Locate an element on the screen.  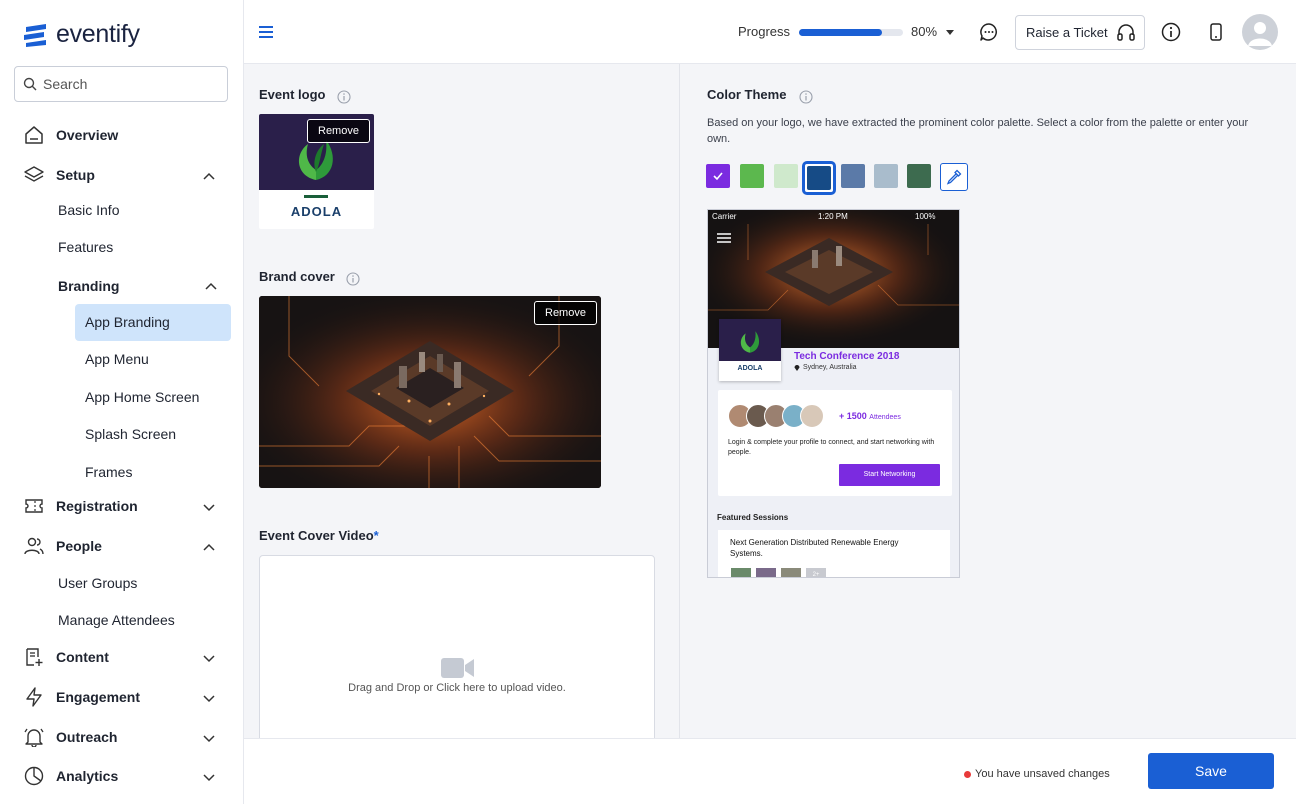
lightning-icon is located at coordinates (34, 697).